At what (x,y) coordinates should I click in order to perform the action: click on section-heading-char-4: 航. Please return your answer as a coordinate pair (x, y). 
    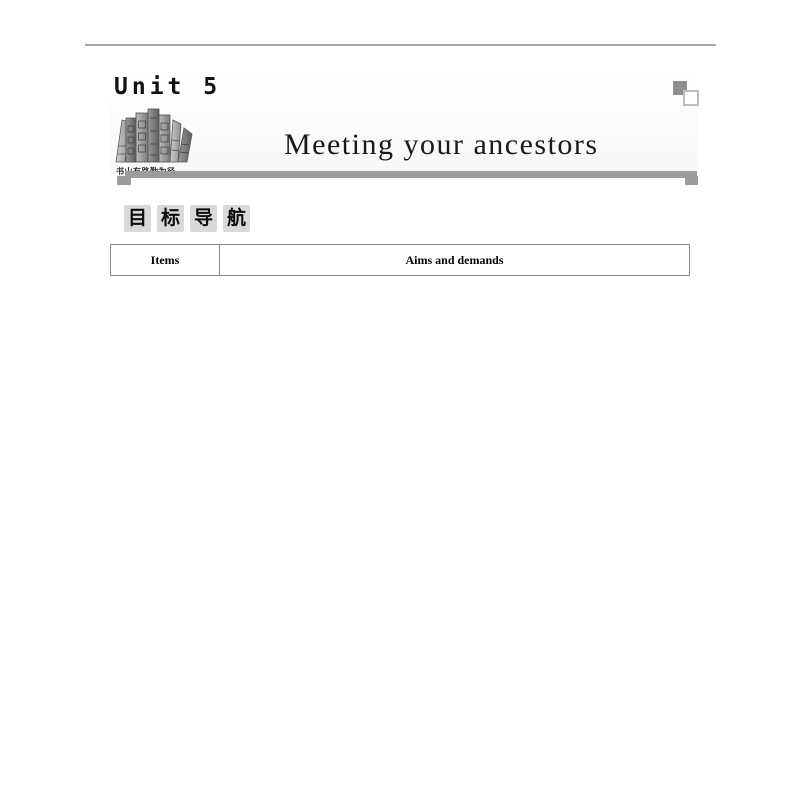
    Looking at the image, I should click on (236, 218).